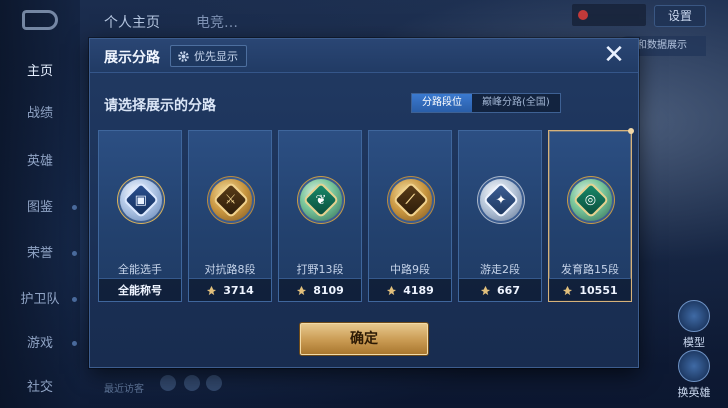 This screenshot has width=728, height=408. I want to click on lane-card-footer: 全能称号, so click(140, 289).